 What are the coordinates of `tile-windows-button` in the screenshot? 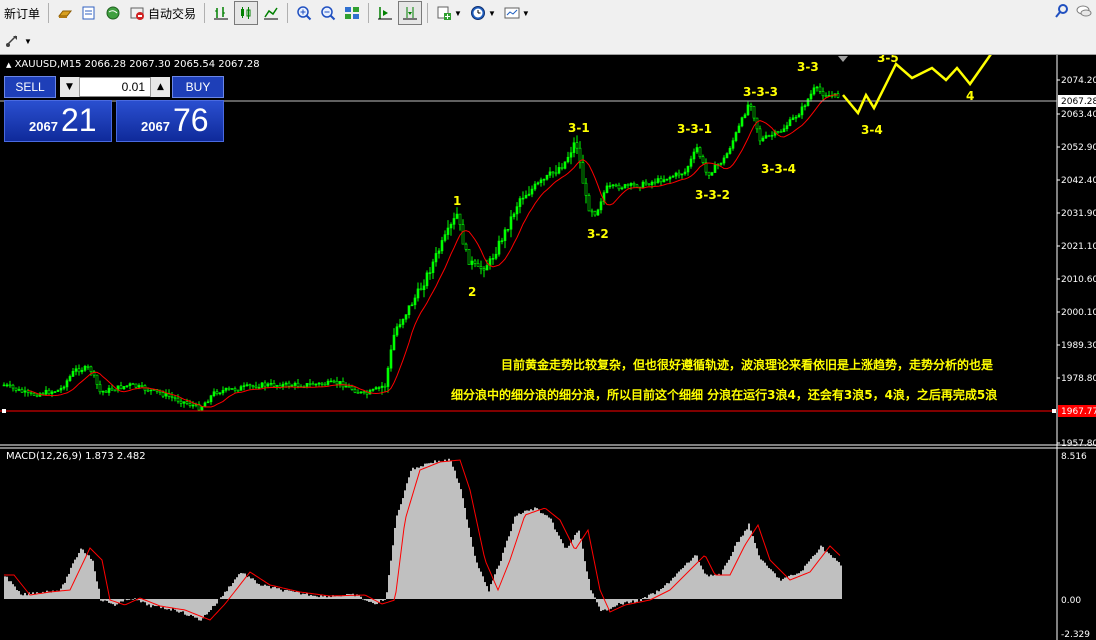 It's located at (352, 13).